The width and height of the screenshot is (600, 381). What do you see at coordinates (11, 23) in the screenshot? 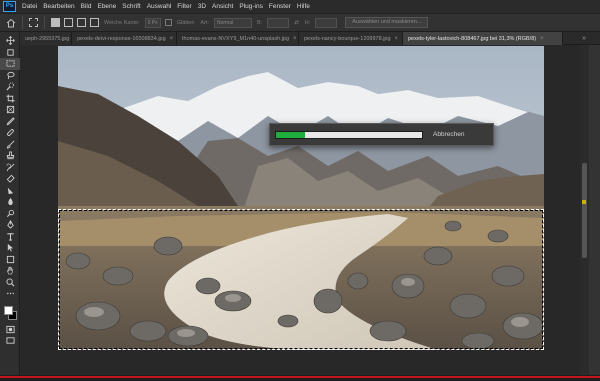
I see `home-button` at bounding box center [11, 23].